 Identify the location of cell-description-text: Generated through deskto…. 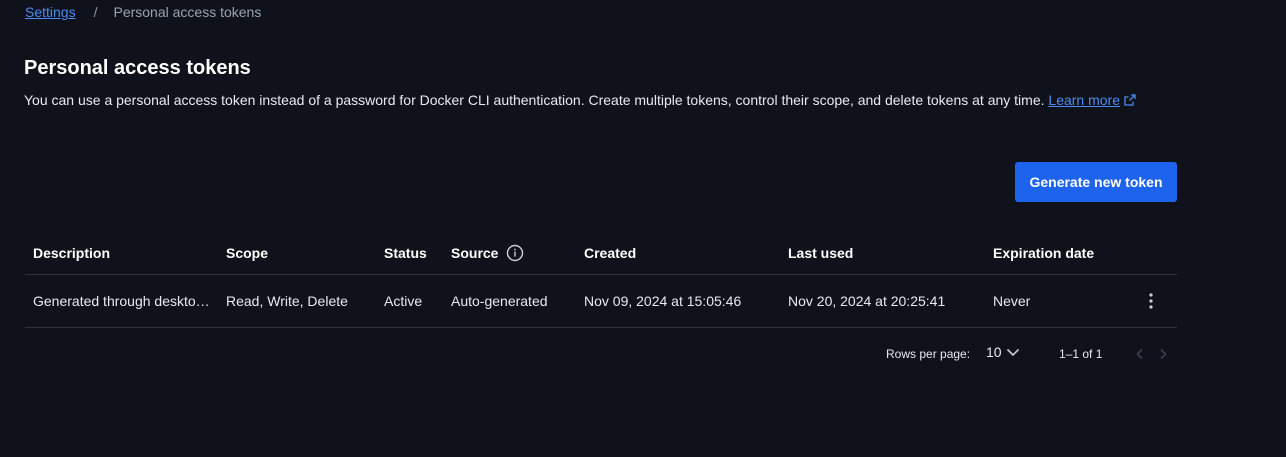
(121, 301).